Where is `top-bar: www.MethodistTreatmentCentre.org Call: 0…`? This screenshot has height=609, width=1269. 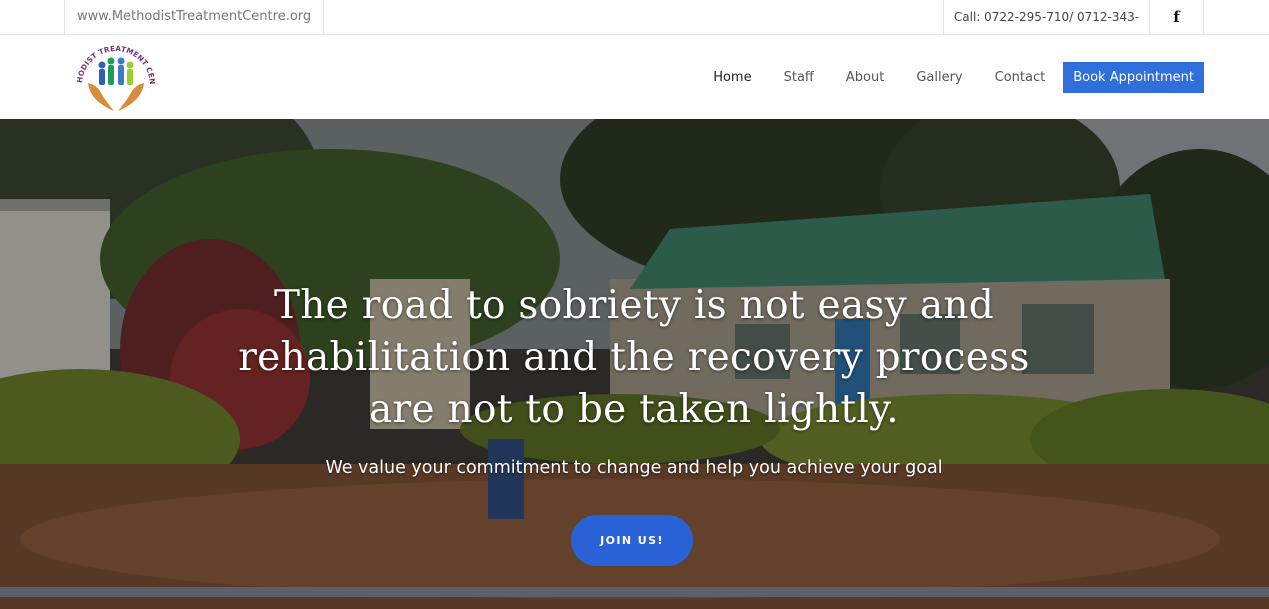 top-bar: www.MethodistTreatmentCentre.org Call: 0… is located at coordinates (634, 29).